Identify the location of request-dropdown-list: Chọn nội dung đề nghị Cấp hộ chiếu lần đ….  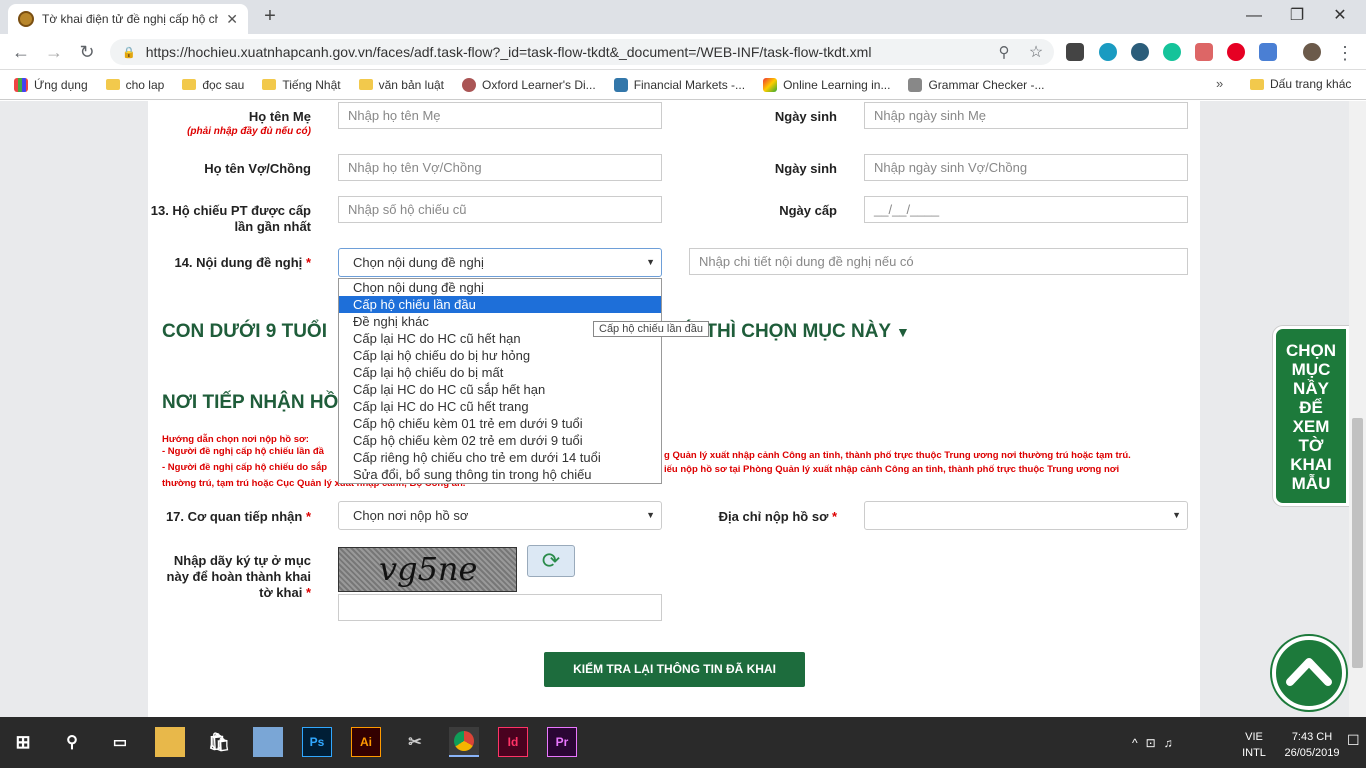
(500, 381).